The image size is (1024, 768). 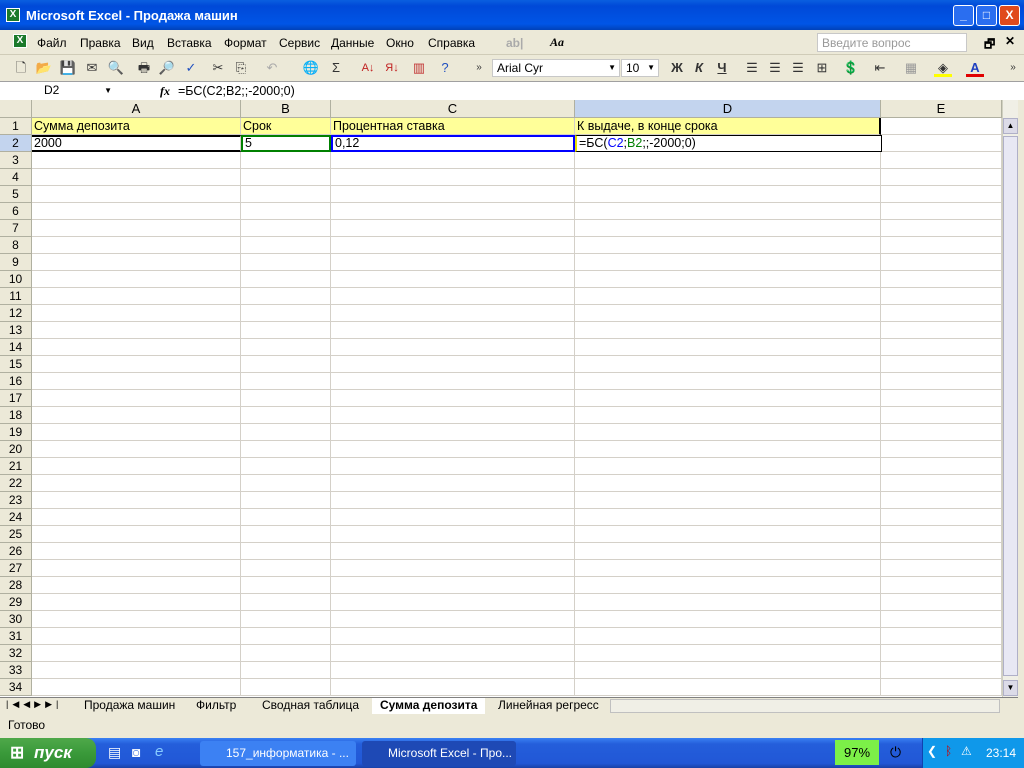 What do you see at coordinates (677, 68) in the screenshot?
I see `bold-button: Ж` at bounding box center [677, 68].